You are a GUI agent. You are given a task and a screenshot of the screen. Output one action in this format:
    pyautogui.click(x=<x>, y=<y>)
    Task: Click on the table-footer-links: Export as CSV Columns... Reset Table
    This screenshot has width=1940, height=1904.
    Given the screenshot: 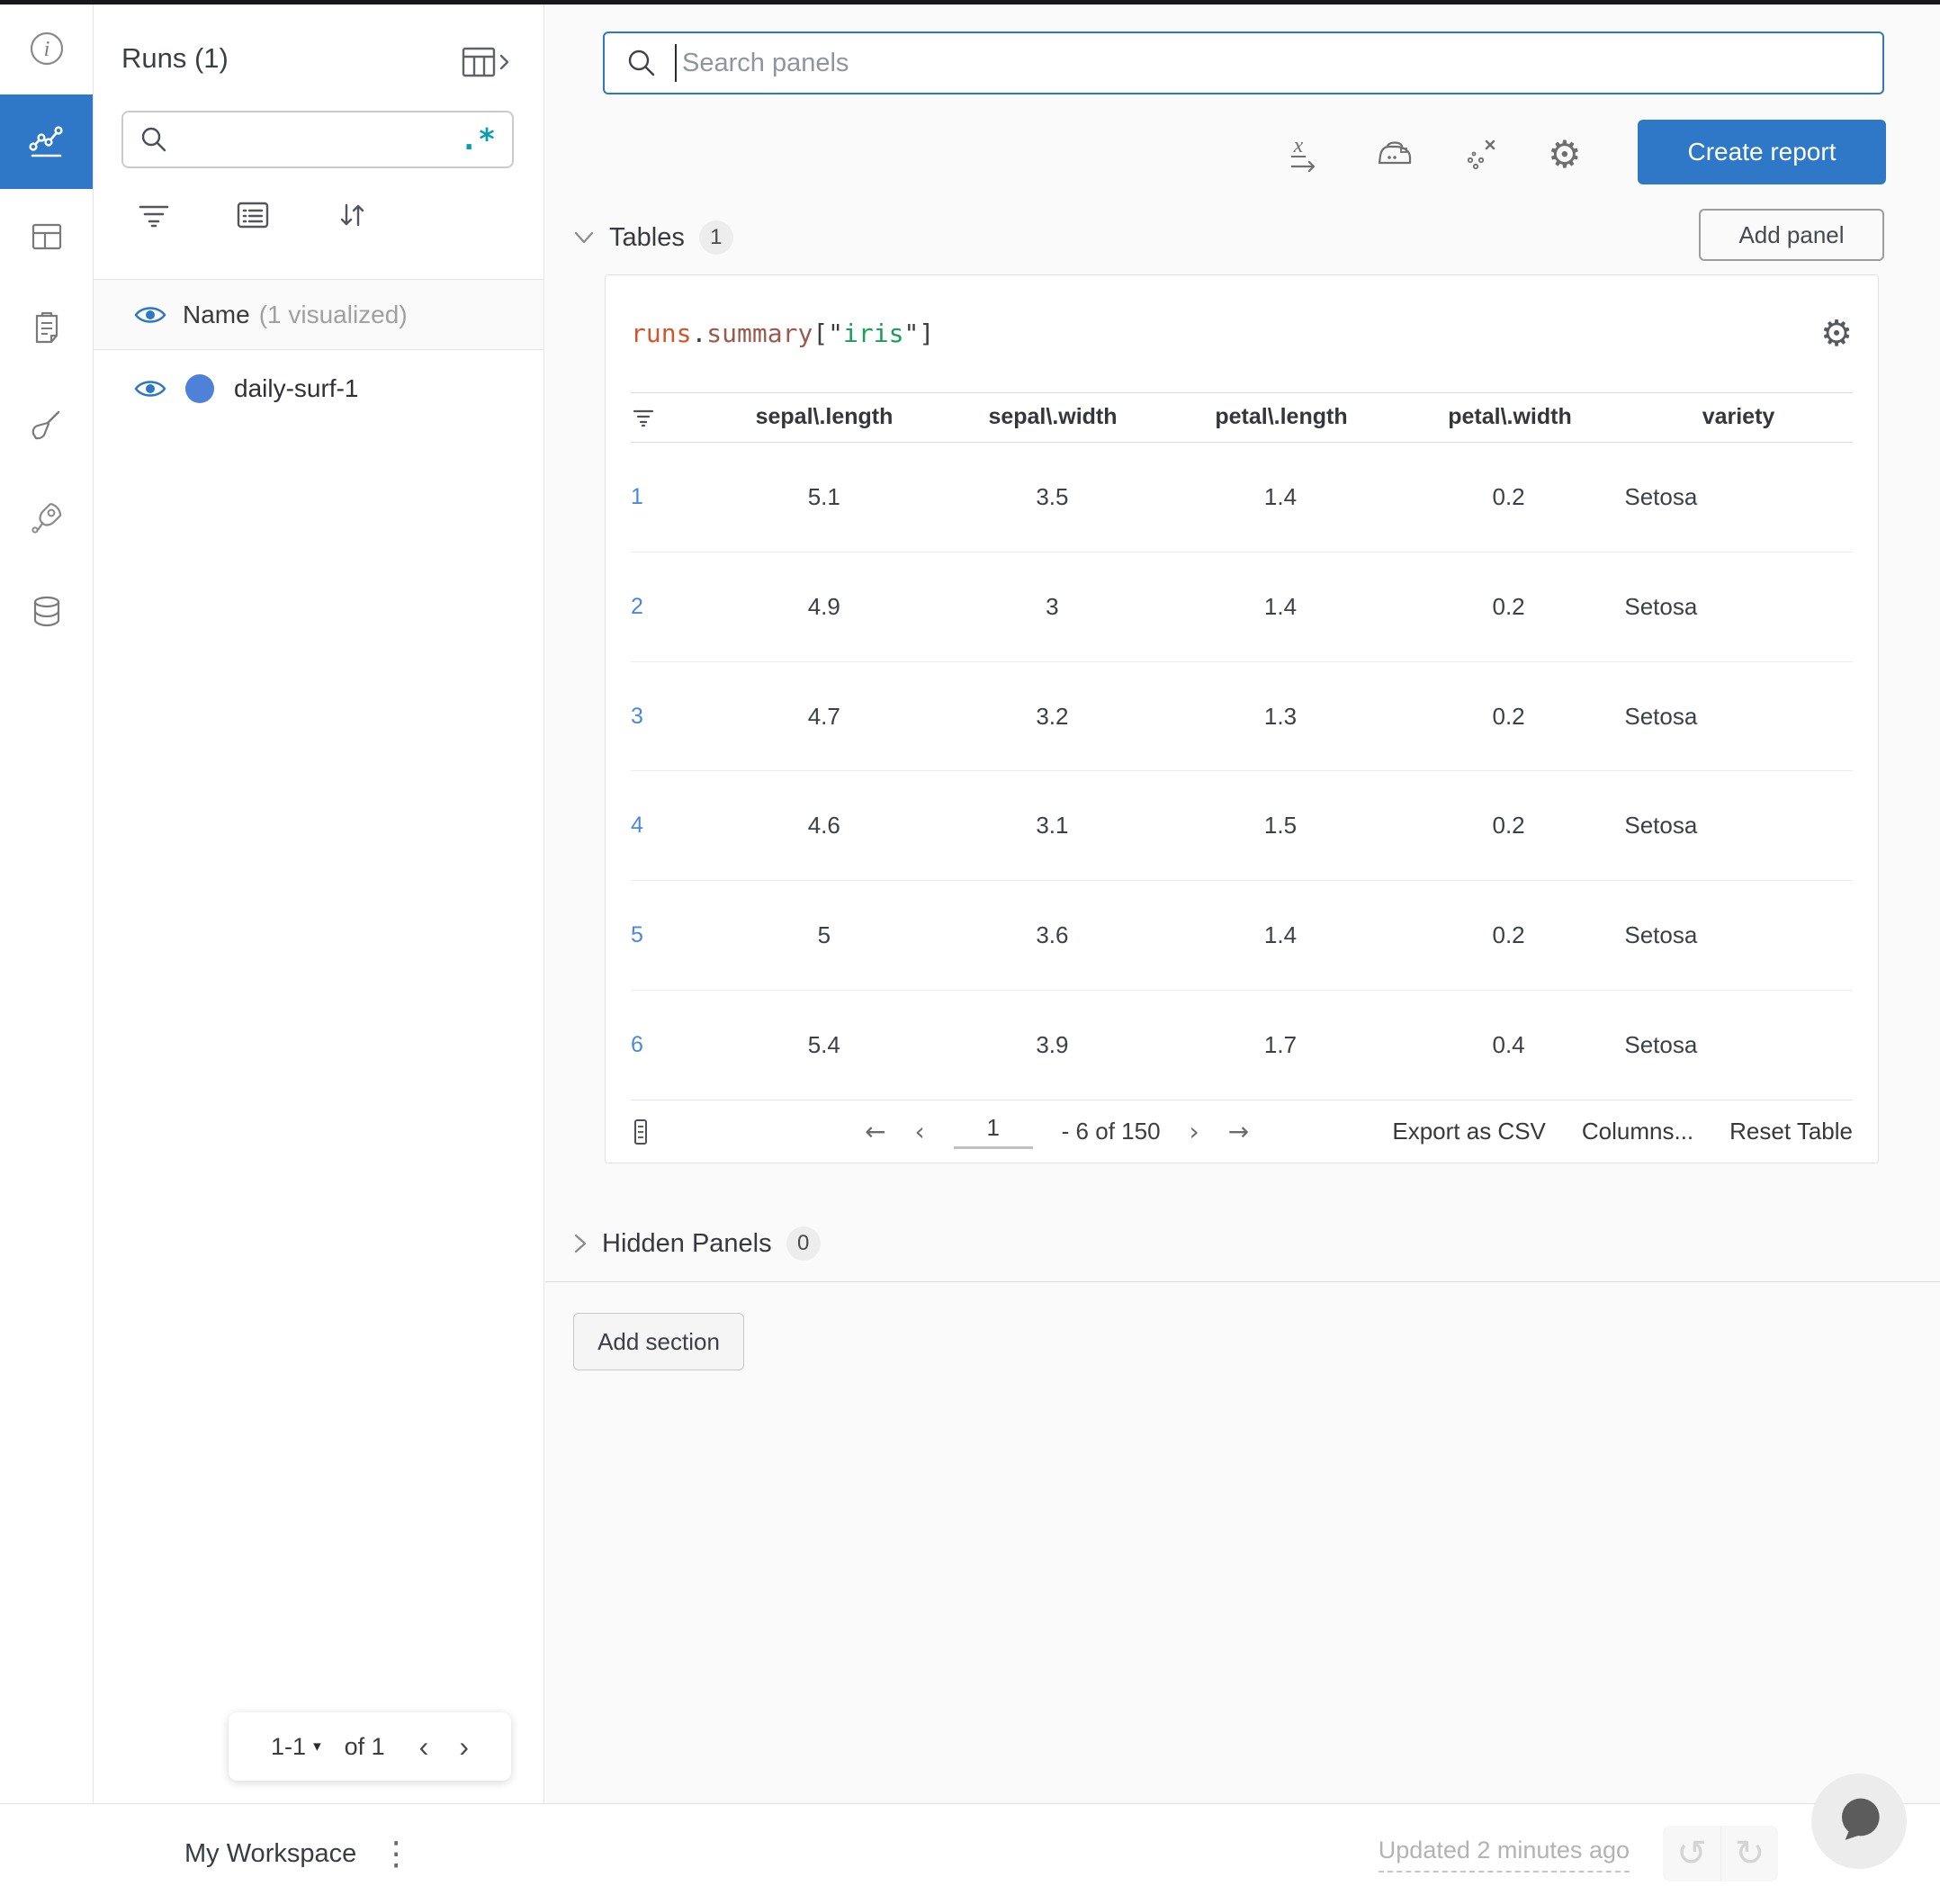 What is the action you would take?
    pyautogui.click(x=1623, y=1132)
    